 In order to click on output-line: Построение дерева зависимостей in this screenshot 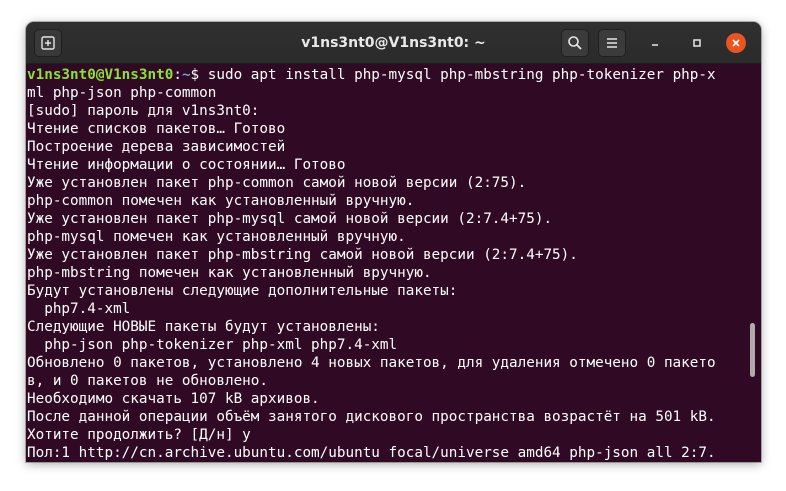, I will do `click(156, 147)`.